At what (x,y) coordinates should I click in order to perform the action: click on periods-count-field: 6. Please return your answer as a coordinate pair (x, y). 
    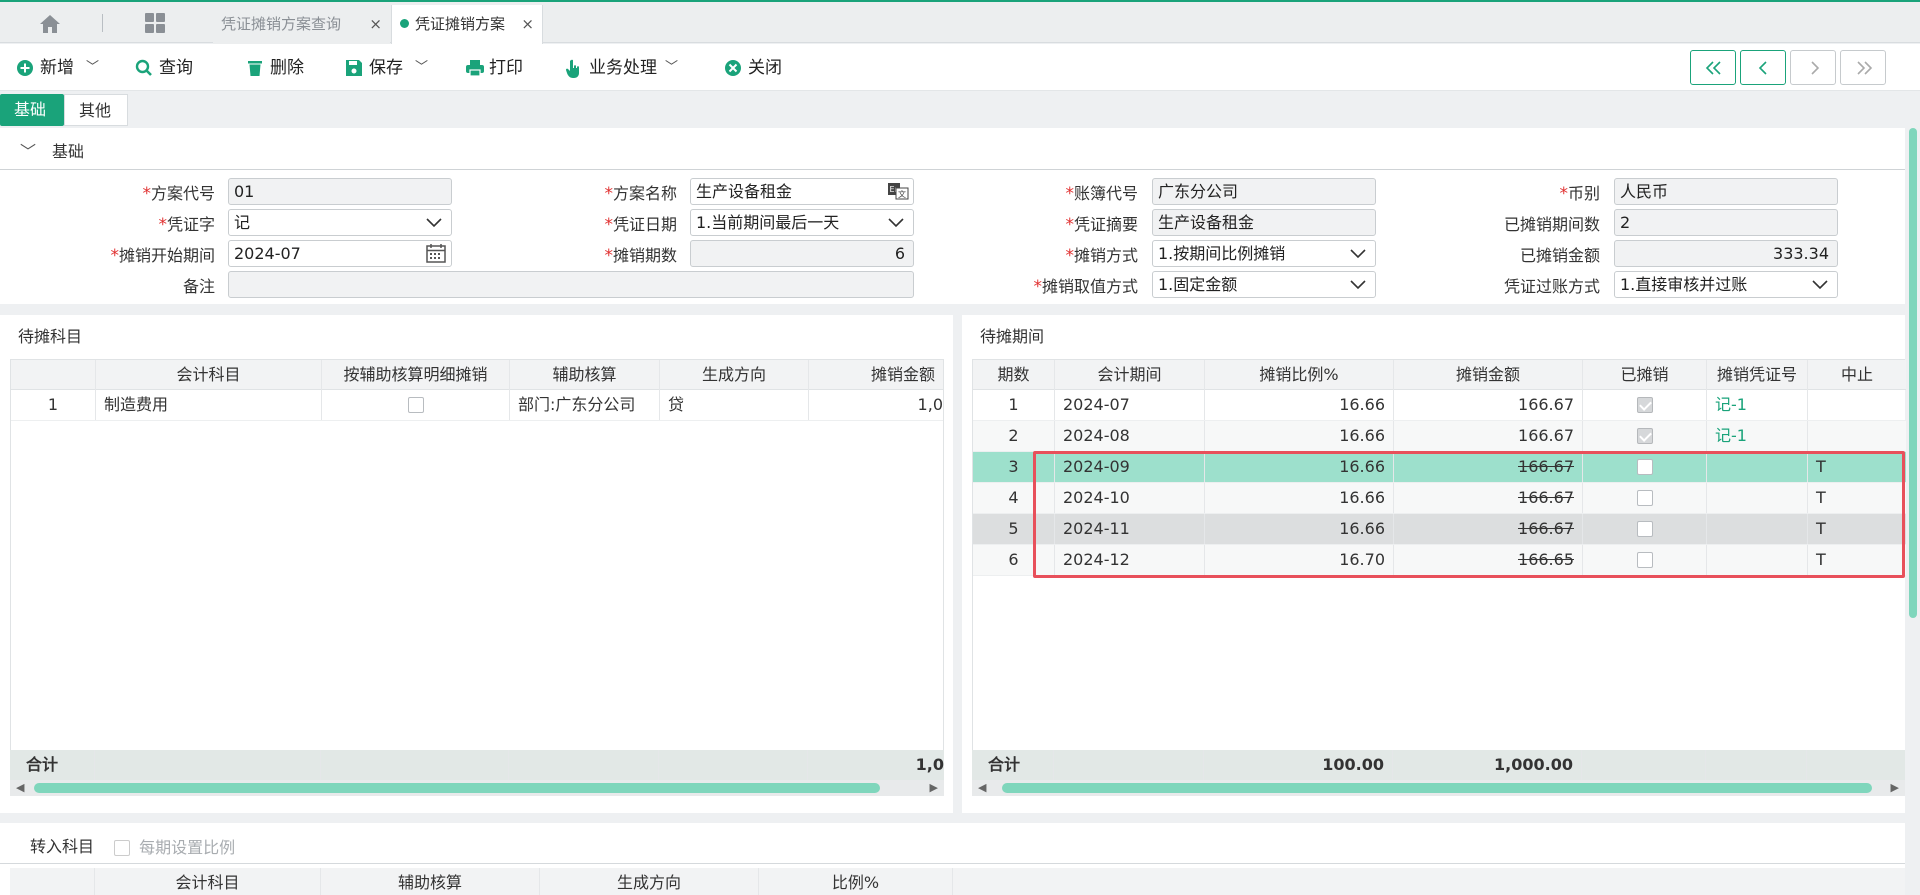
    Looking at the image, I should click on (802, 253).